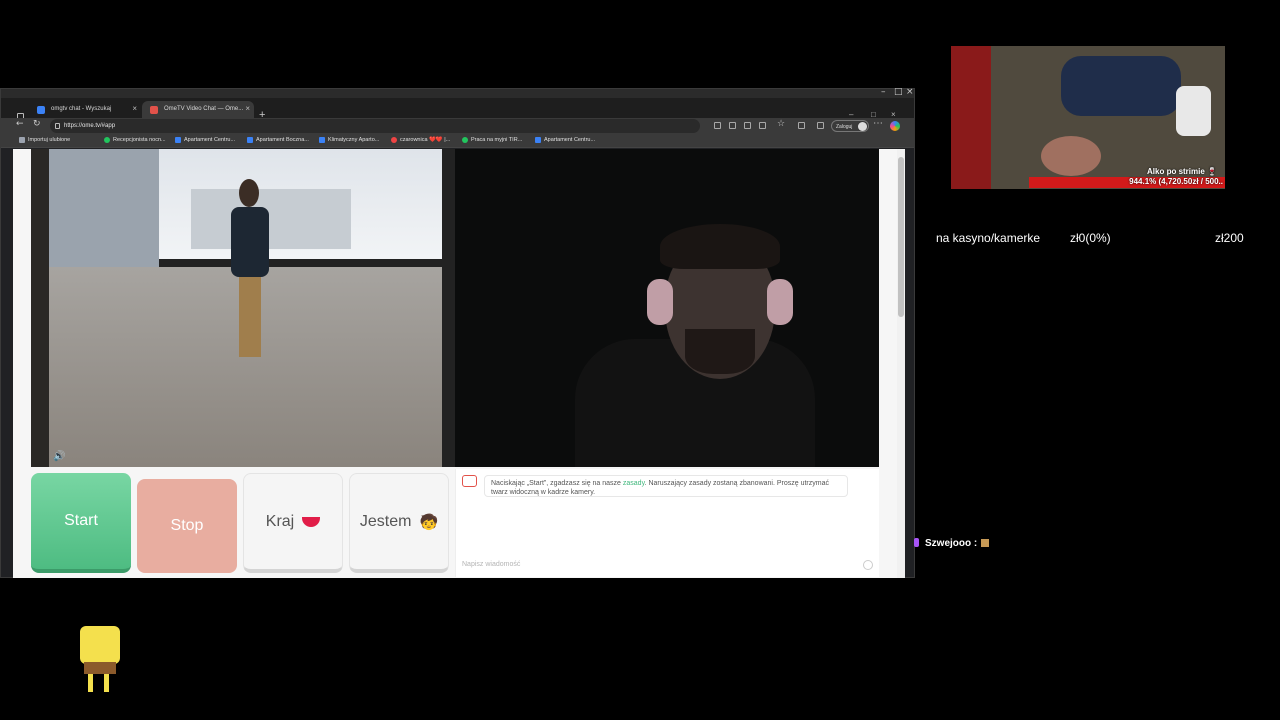  I want to click on favorite-star-icon: ☆, so click(781, 124).